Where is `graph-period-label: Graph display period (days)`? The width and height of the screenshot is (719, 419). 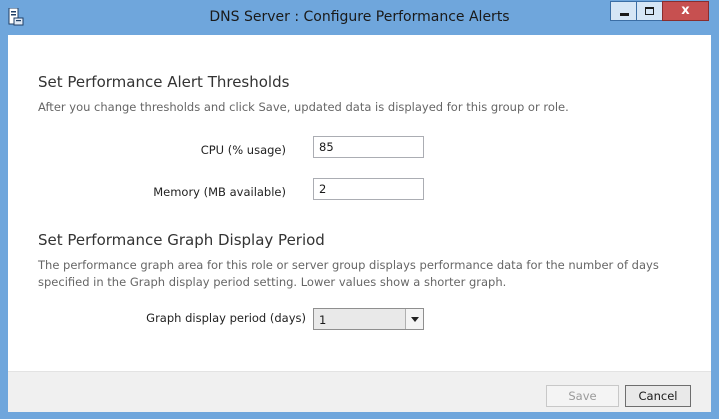 graph-period-label: Graph display period (days) is located at coordinates (226, 318).